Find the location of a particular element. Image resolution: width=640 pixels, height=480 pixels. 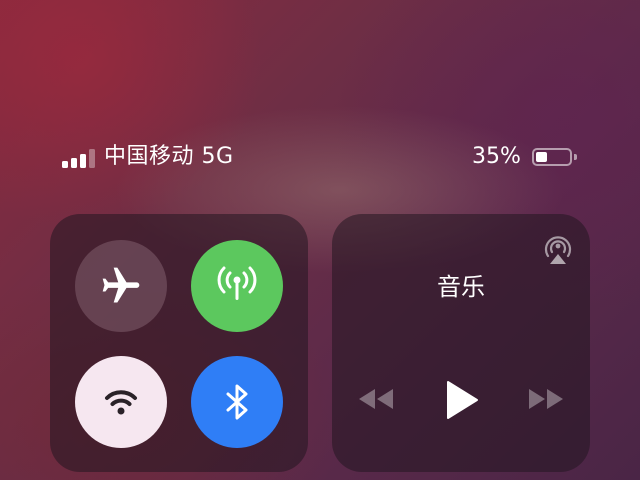

airplane-icon is located at coordinates (121, 285).